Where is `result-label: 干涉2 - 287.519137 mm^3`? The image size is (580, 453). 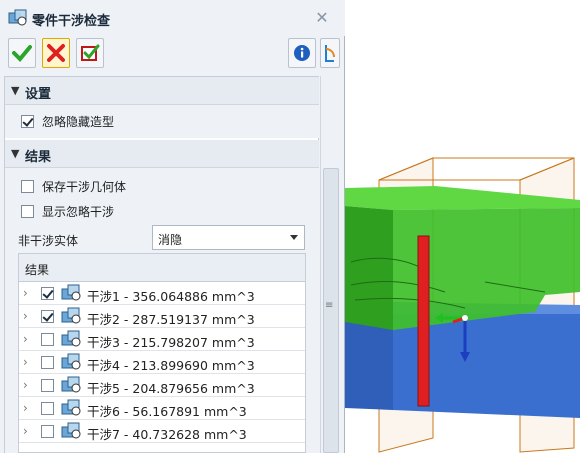 result-label: 干涉2 - 287.519137 mm^3 is located at coordinates (171, 319).